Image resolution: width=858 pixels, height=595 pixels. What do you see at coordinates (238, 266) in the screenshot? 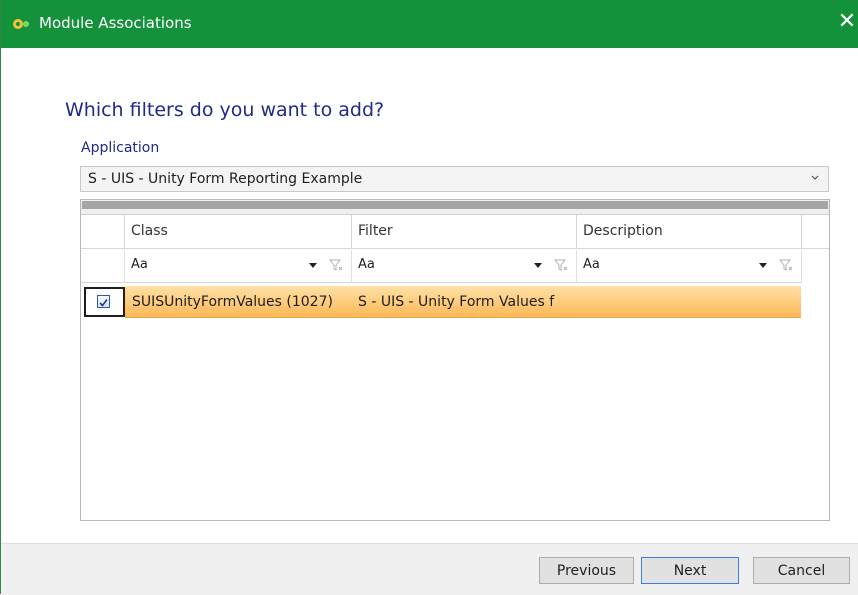
I see `class-column-filter: Aa` at bounding box center [238, 266].